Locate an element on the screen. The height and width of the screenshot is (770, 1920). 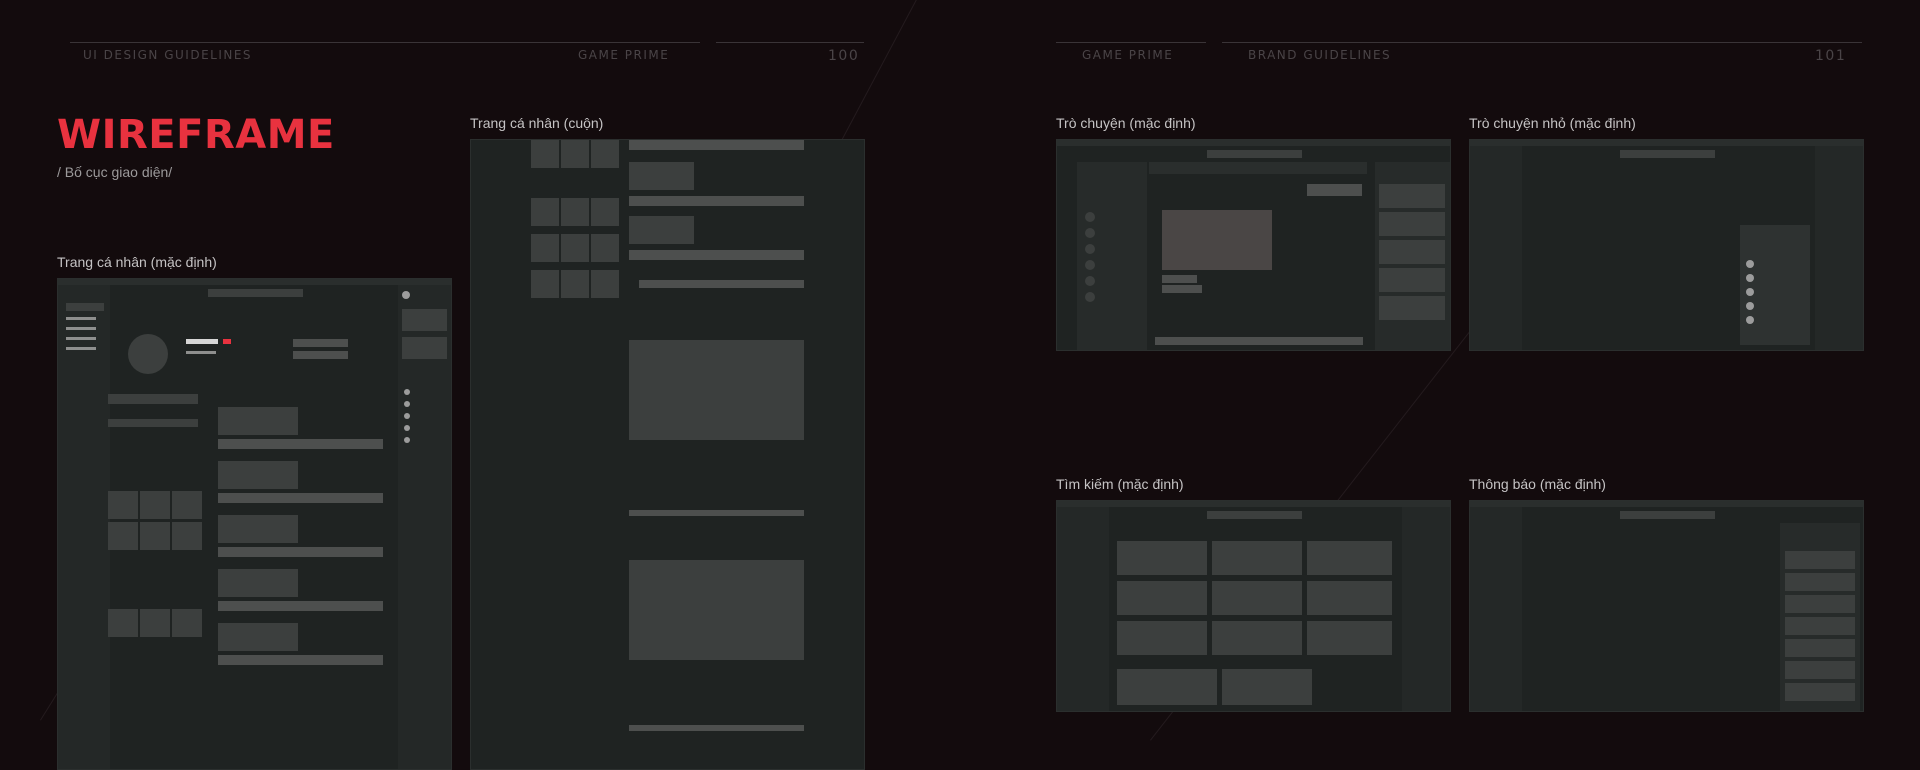
wireframe-label: Trang cá nhân (mặc định) is located at coordinates (137, 262).